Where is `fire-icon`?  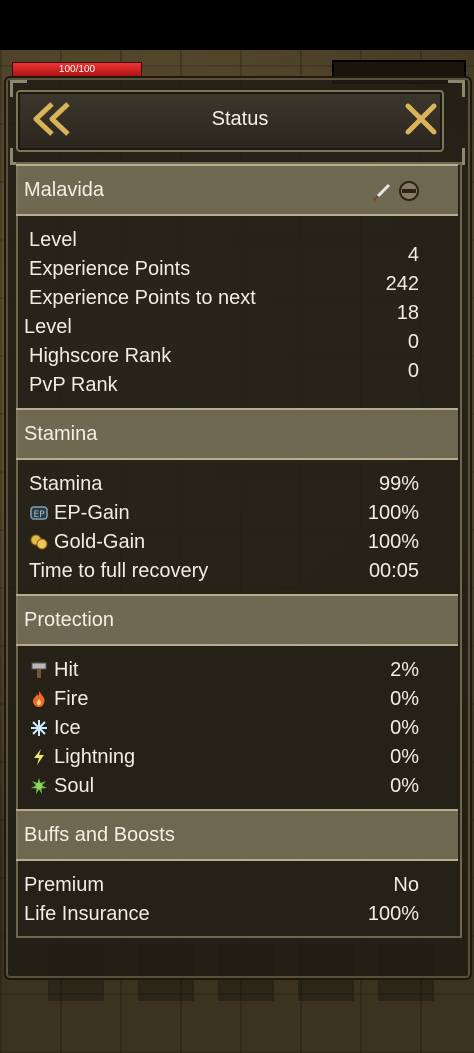
fire-icon is located at coordinates (39, 699).